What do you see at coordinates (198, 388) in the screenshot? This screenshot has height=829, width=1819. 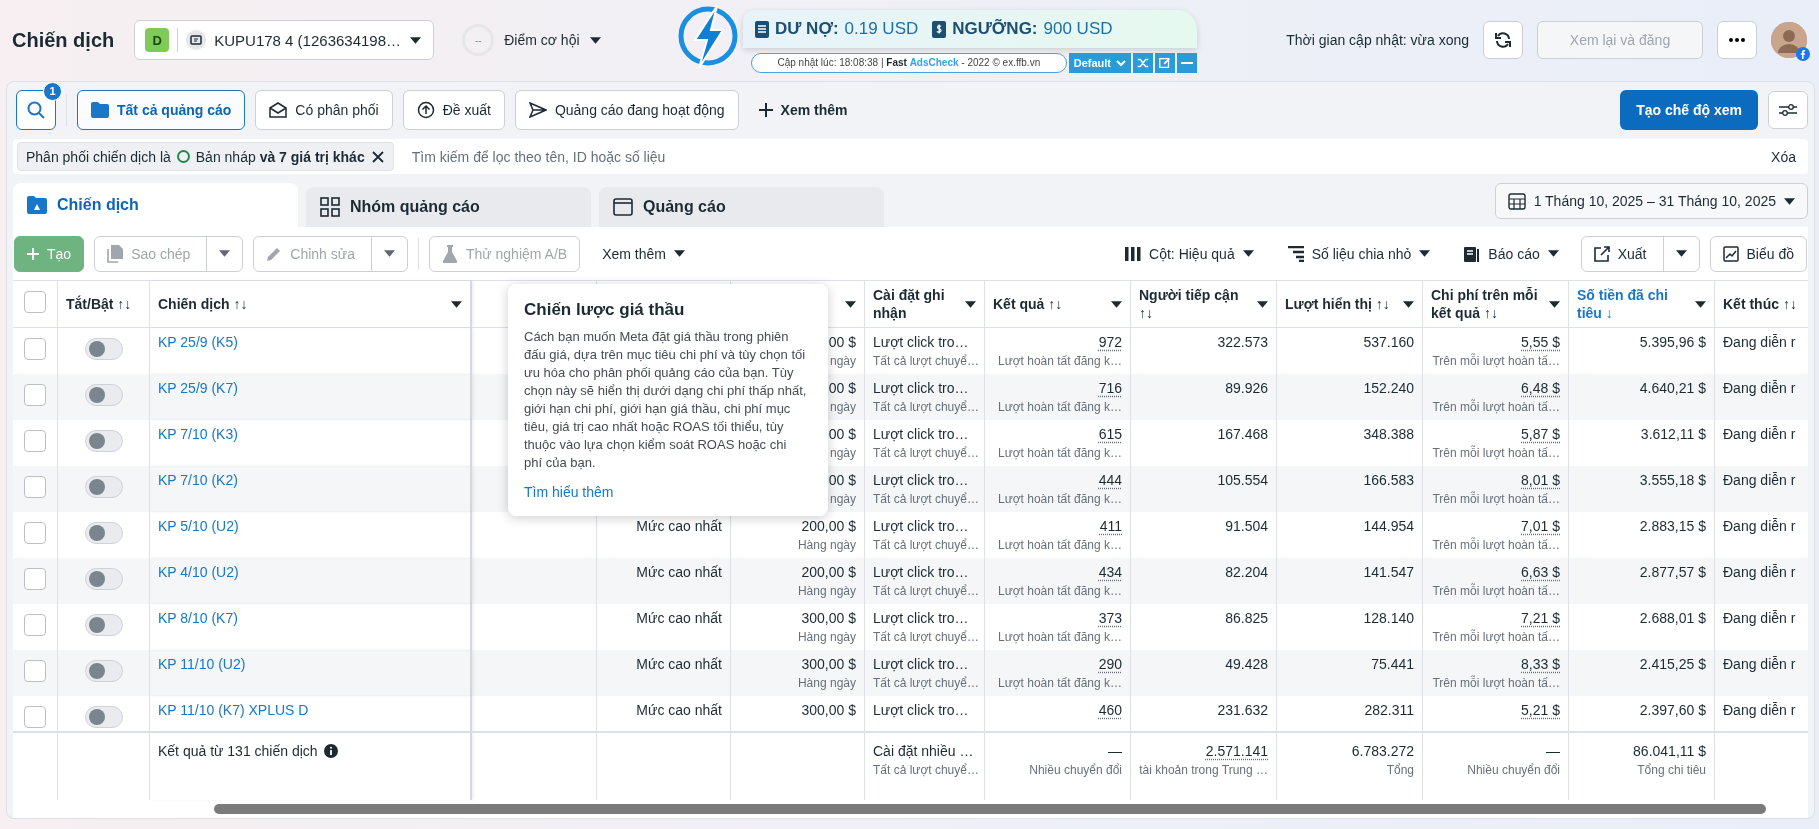 I see `campaign-link: KP 25/9 (K7)` at bounding box center [198, 388].